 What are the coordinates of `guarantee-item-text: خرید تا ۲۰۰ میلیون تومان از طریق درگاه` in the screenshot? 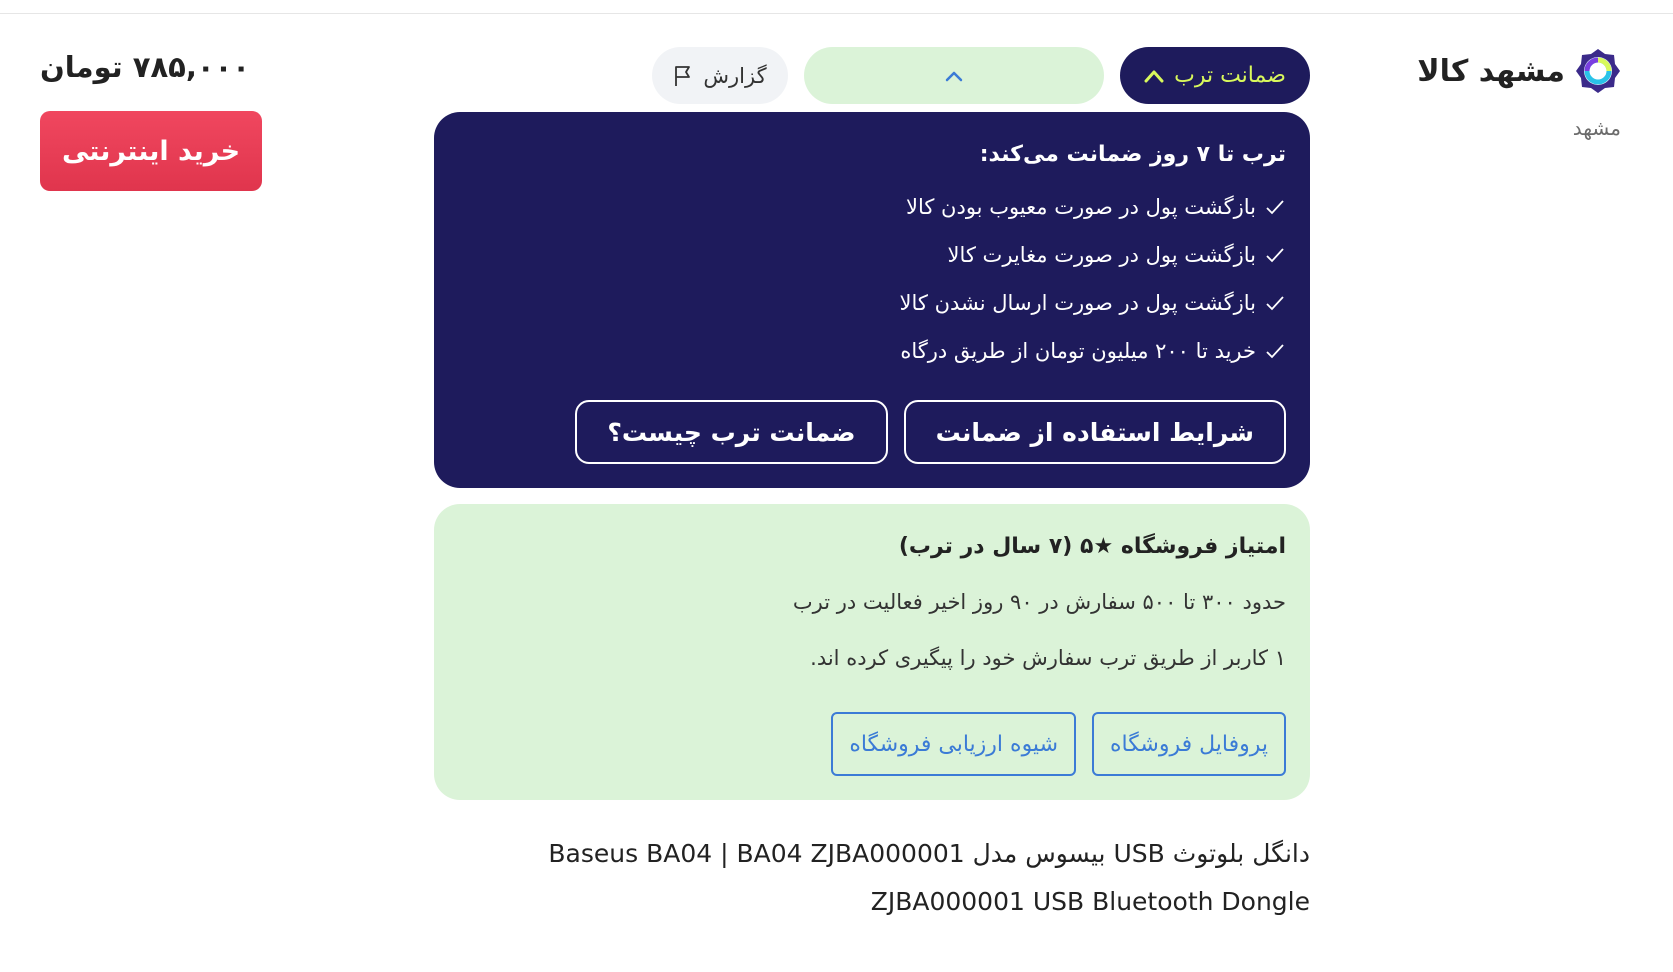 It's located at (1078, 351).